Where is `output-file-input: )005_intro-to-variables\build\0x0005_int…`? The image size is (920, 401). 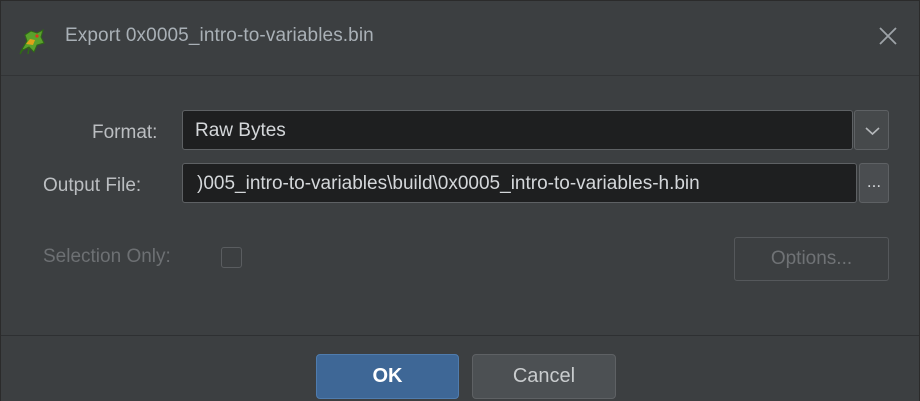
output-file-input: )005_intro-to-variables\build\0x0005_int… is located at coordinates (519, 183).